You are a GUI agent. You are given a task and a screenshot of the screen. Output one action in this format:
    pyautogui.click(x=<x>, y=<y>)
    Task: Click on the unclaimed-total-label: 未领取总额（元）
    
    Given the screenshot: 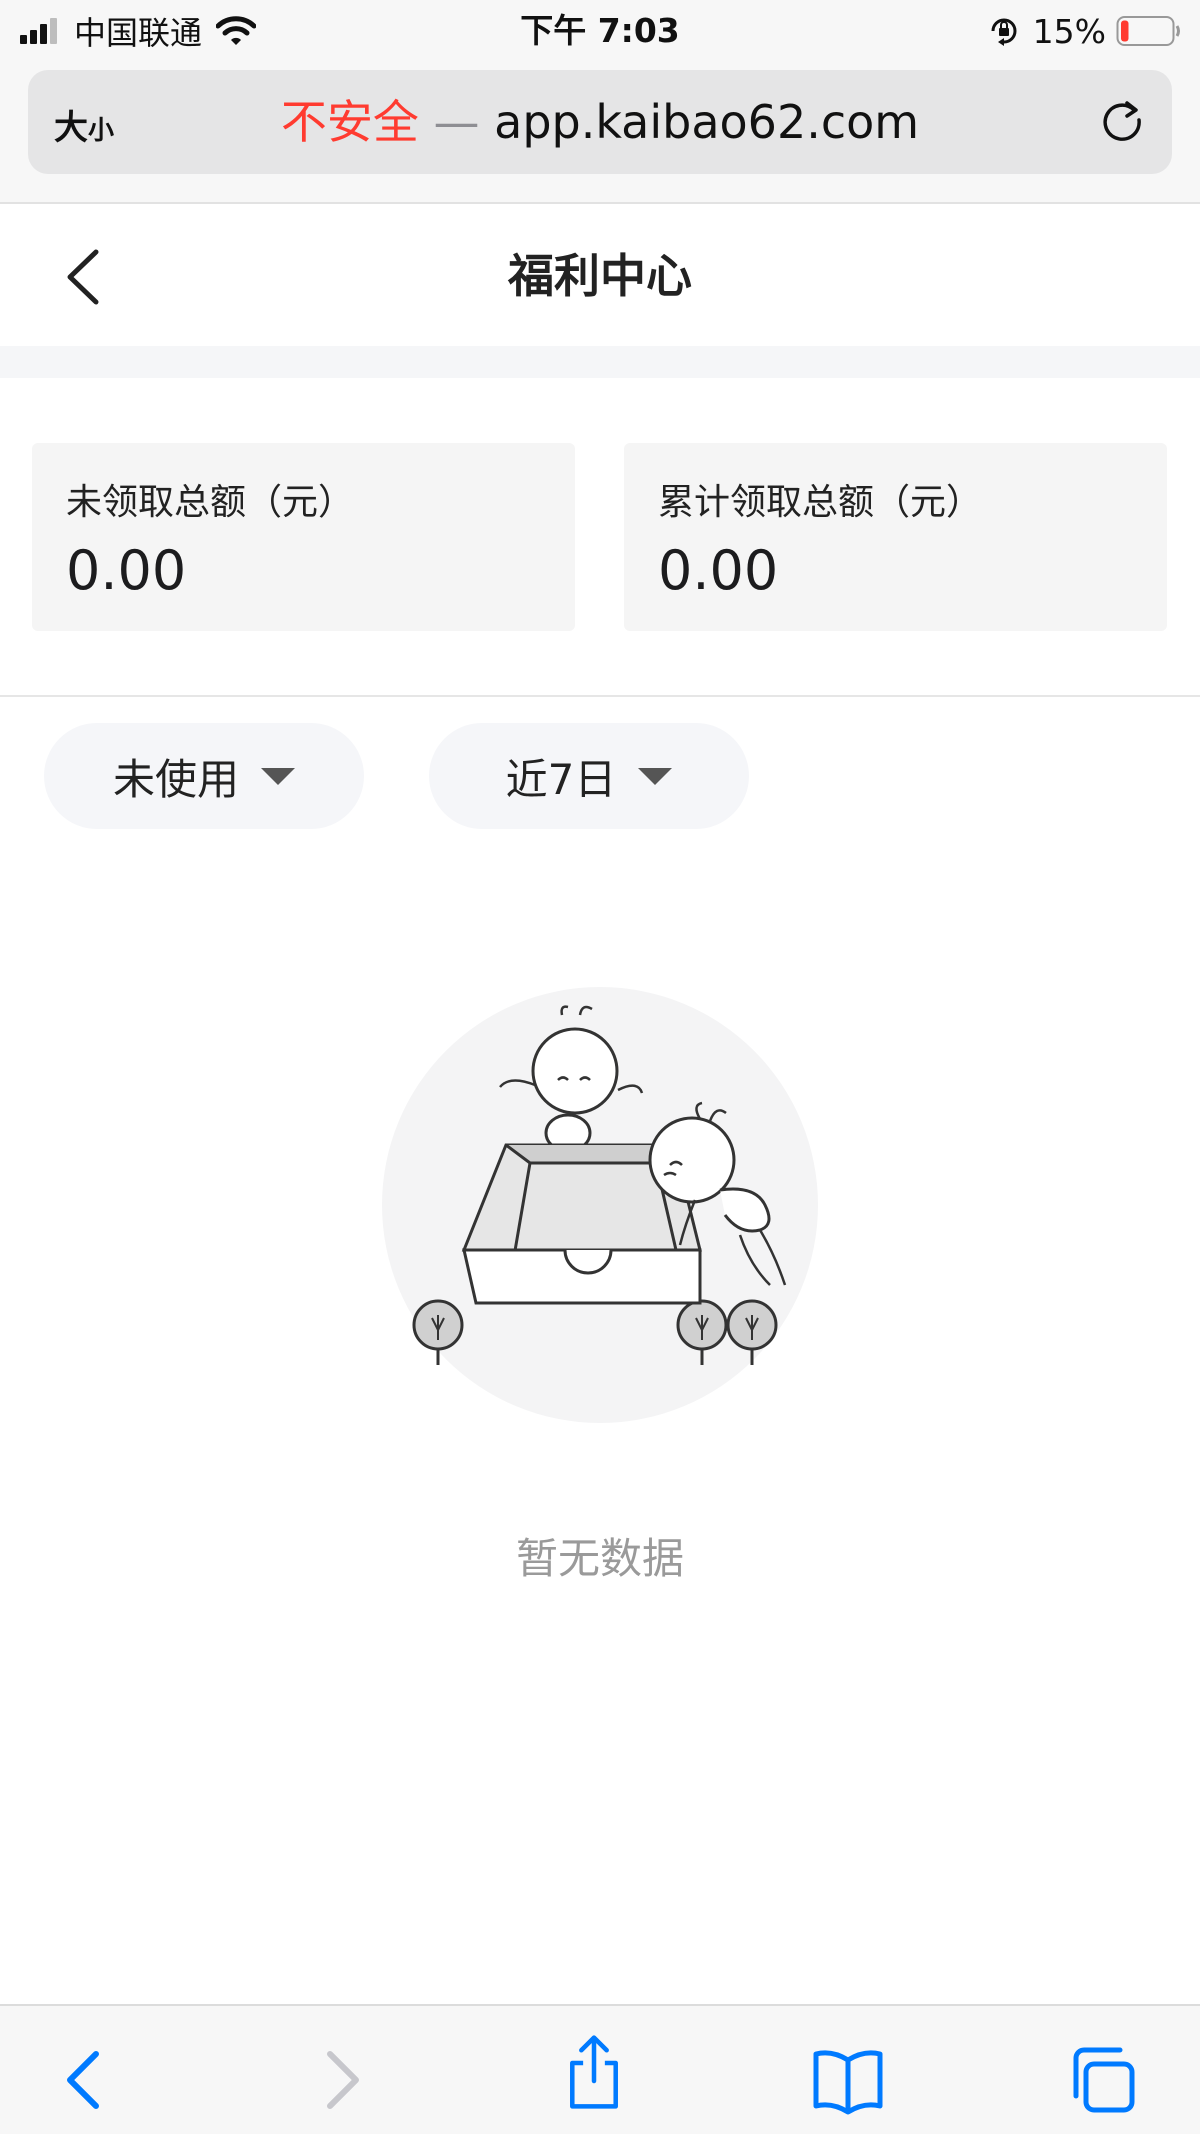 What is the action you would take?
    pyautogui.click(x=210, y=502)
    